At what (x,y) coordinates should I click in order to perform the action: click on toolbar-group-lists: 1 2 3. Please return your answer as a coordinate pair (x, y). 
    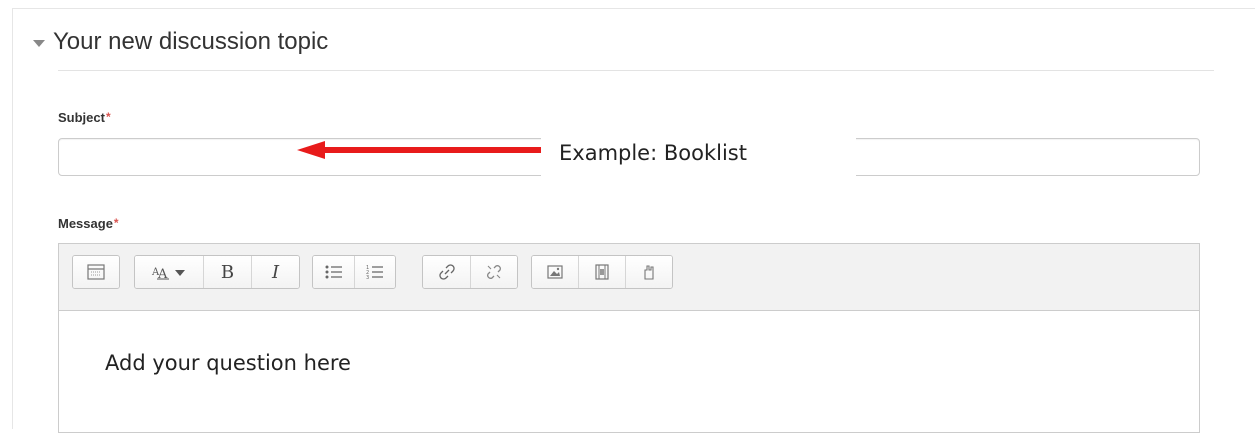
    Looking at the image, I should click on (354, 272).